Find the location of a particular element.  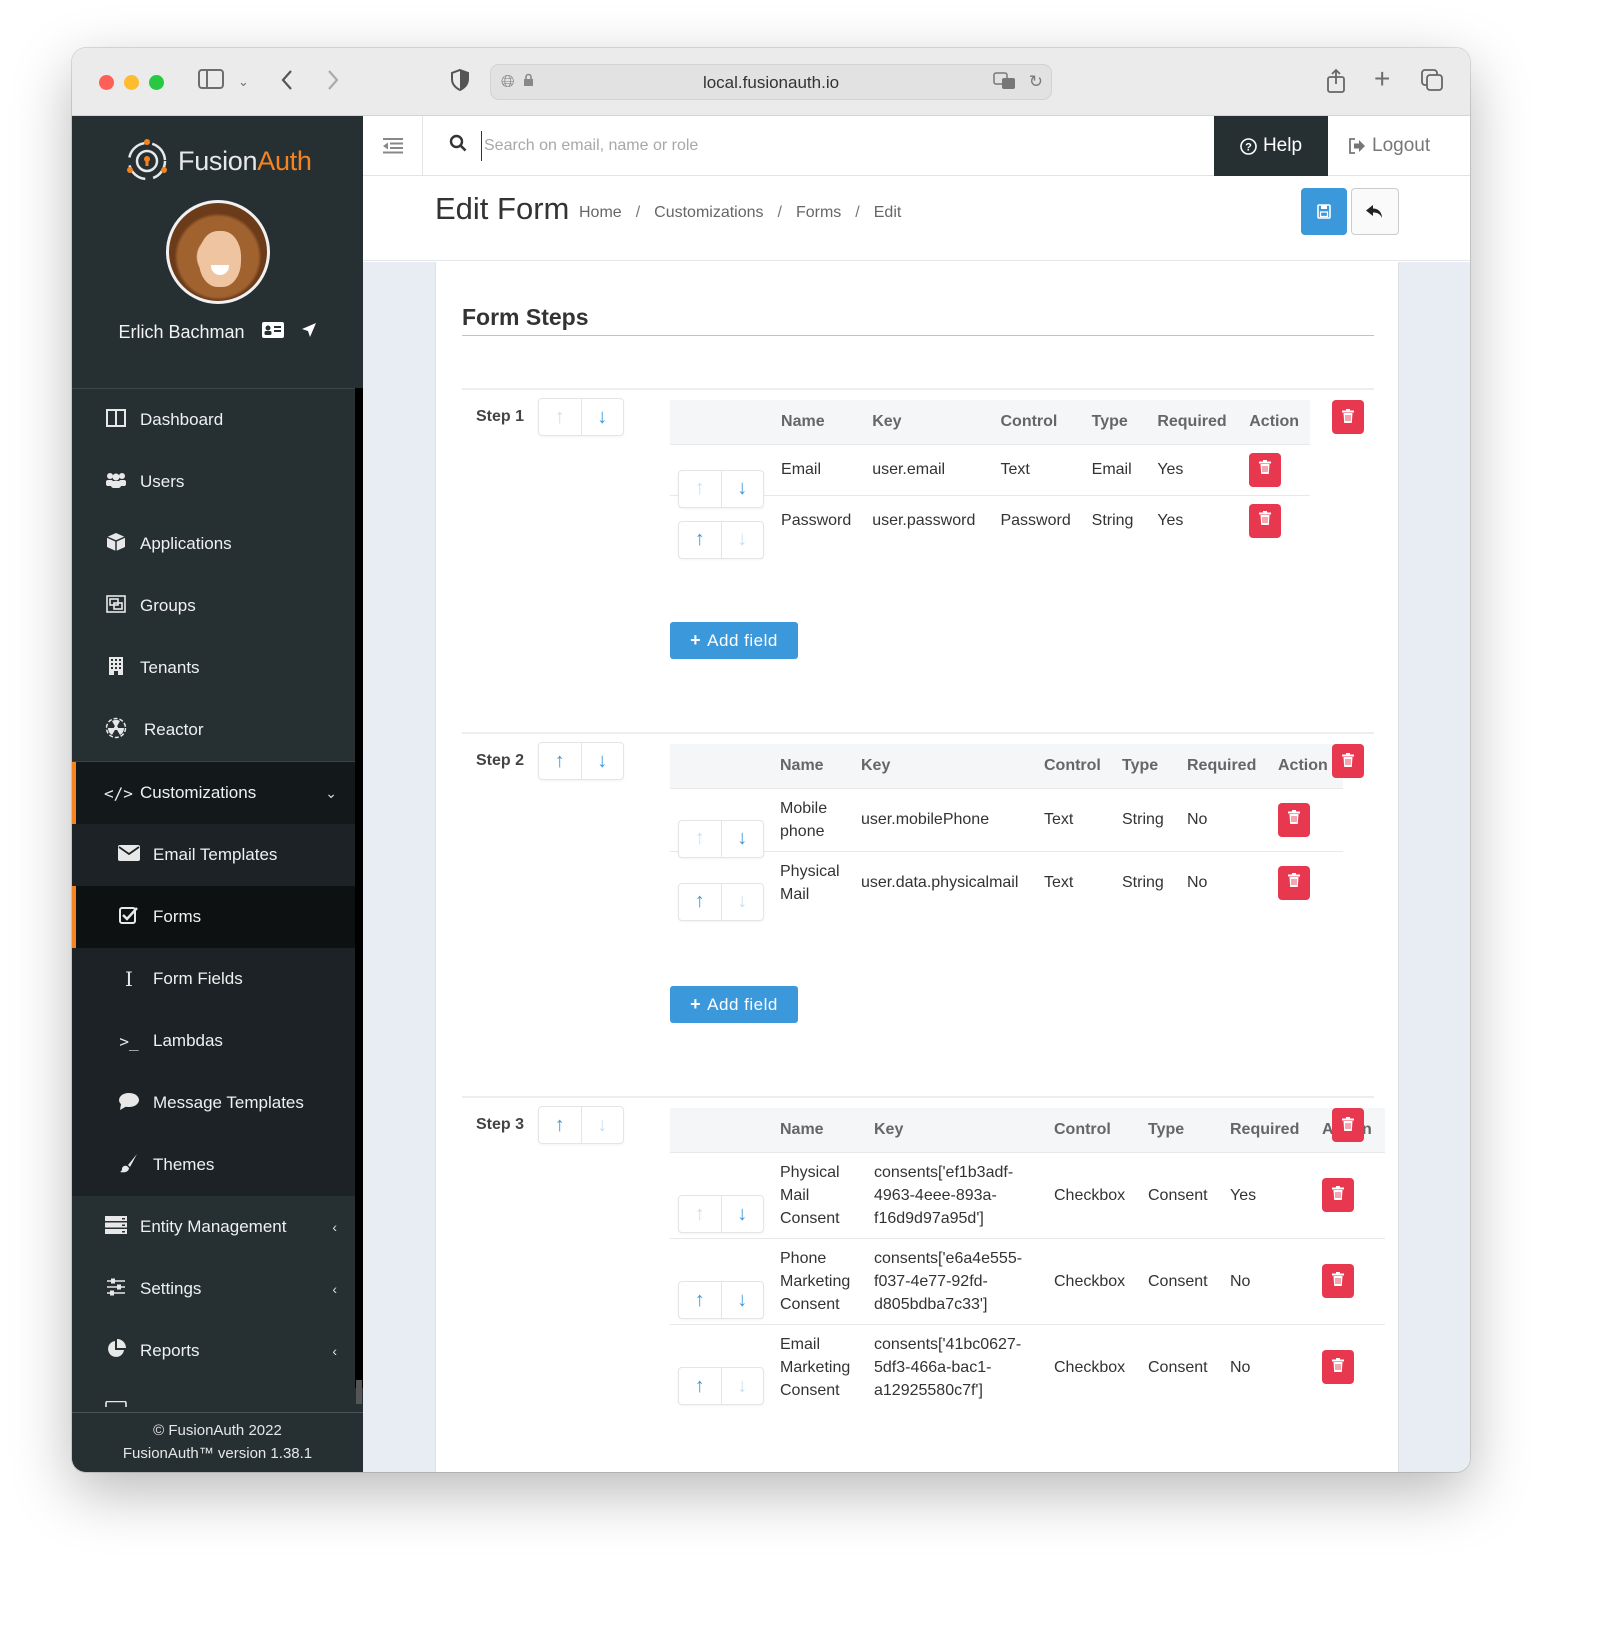

save-button is located at coordinates (1324, 211).